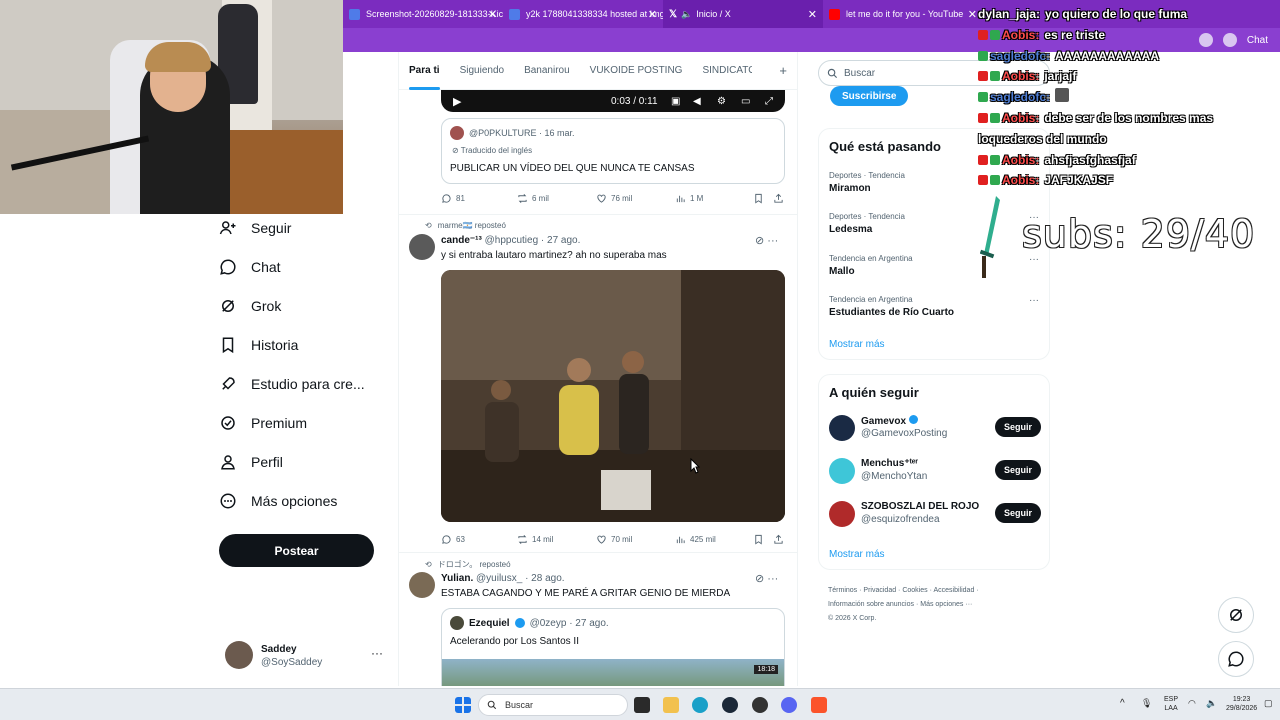 The image size is (1280, 720). What do you see at coordinates (482, 71) in the screenshot?
I see `tab-siguiendo: Siguiendo` at bounding box center [482, 71].